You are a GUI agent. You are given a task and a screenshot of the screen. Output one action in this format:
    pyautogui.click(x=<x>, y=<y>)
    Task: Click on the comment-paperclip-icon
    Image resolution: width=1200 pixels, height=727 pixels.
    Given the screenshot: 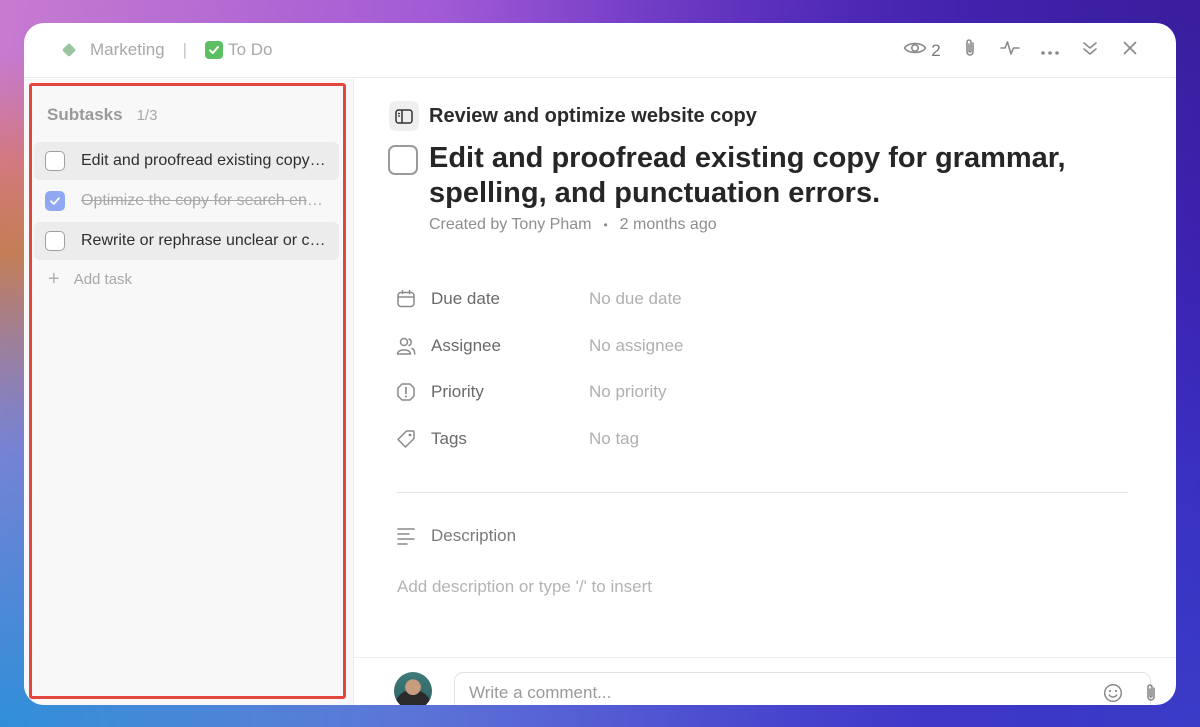 What is the action you would take?
    pyautogui.click(x=1151, y=693)
    